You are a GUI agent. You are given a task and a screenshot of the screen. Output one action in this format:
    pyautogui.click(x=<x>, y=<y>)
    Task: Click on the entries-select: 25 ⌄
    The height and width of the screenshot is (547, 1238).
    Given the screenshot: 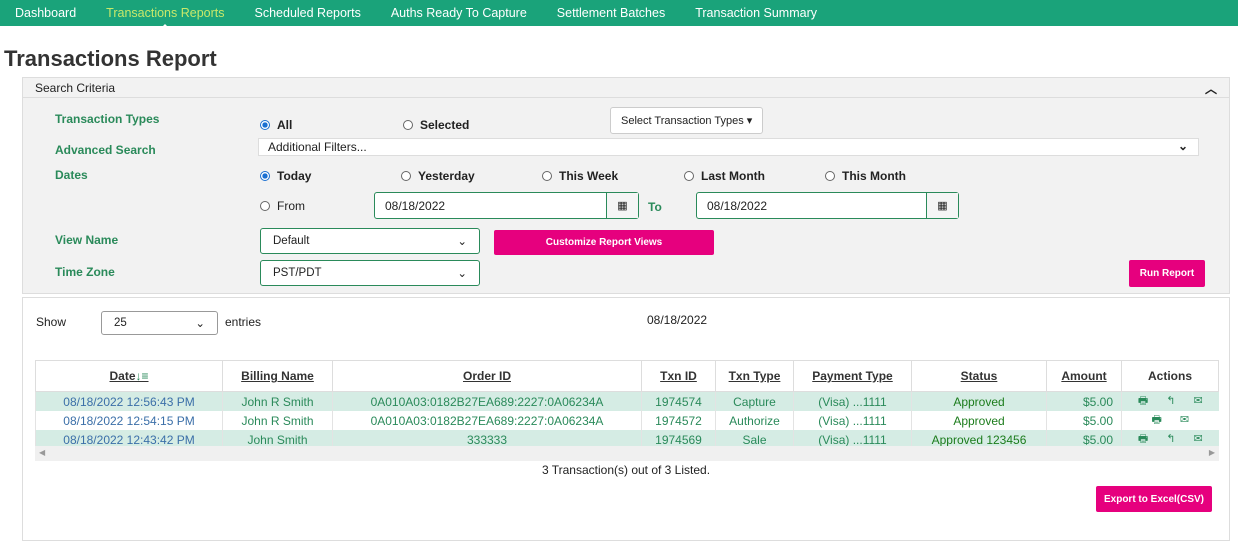 What is the action you would take?
    pyautogui.click(x=159, y=323)
    